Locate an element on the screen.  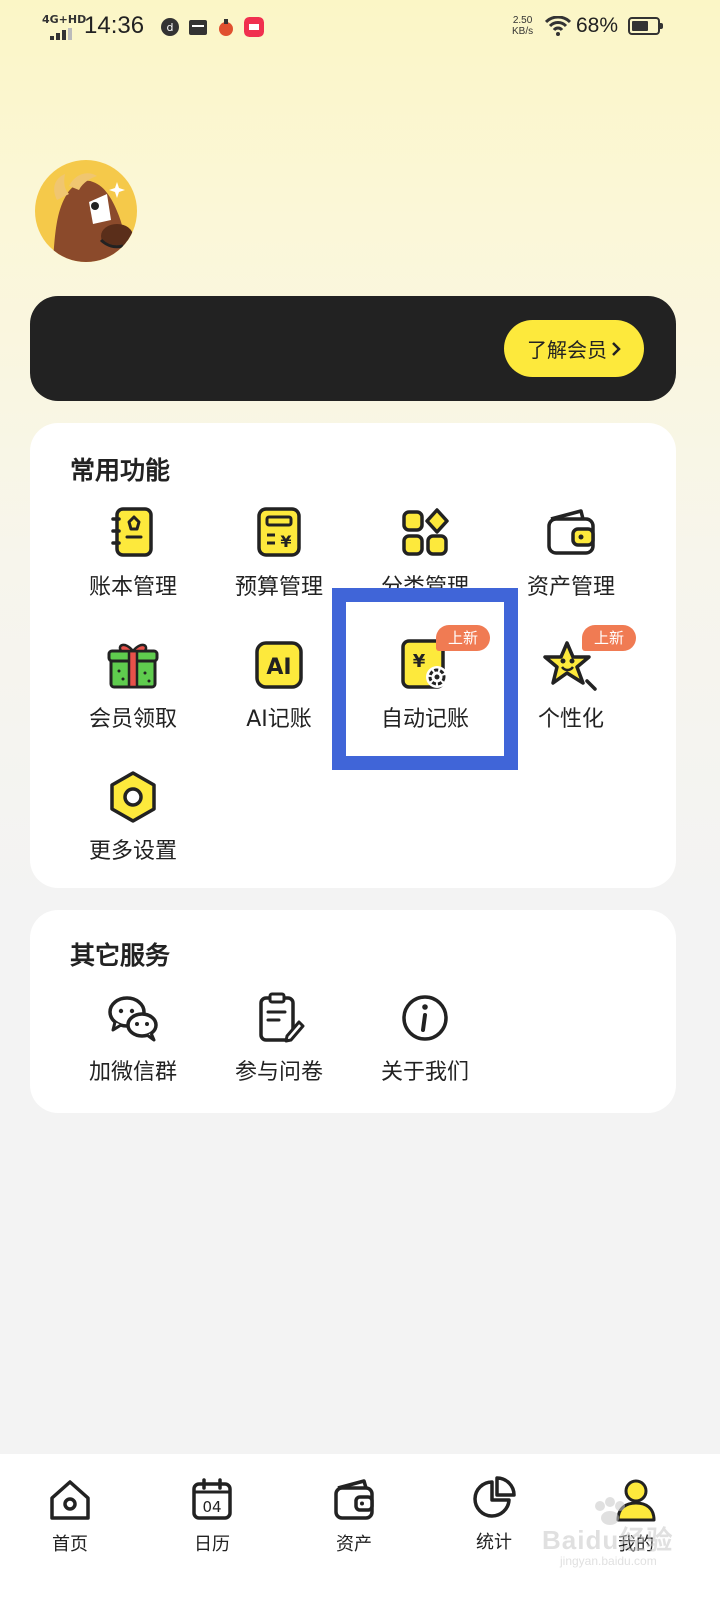
other-services-title: 其它服务 is located at coordinates (120, 955).